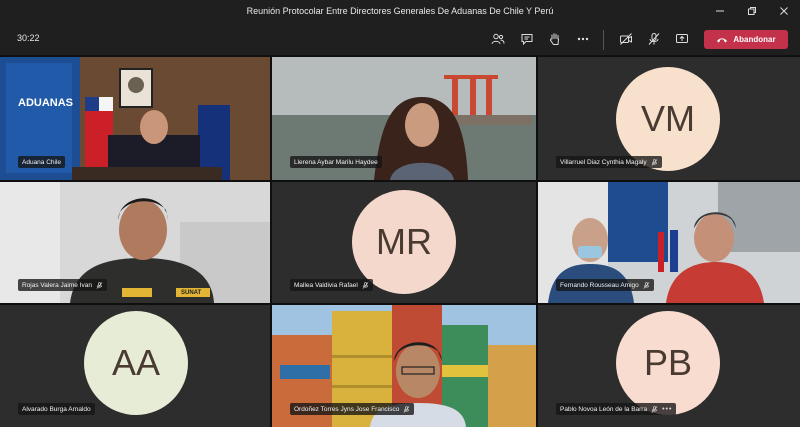 The width and height of the screenshot is (800, 427). I want to click on camera-off-icon, so click(626, 39).